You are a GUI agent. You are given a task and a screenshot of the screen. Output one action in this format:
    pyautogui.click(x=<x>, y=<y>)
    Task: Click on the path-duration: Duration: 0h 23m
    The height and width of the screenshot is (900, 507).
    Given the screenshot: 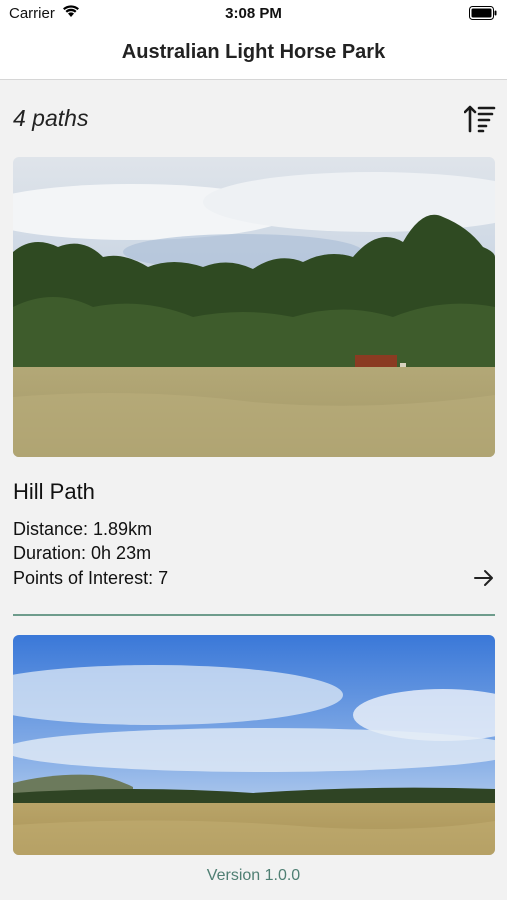 What is the action you would take?
    pyautogui.click(x=82, y=553)
    